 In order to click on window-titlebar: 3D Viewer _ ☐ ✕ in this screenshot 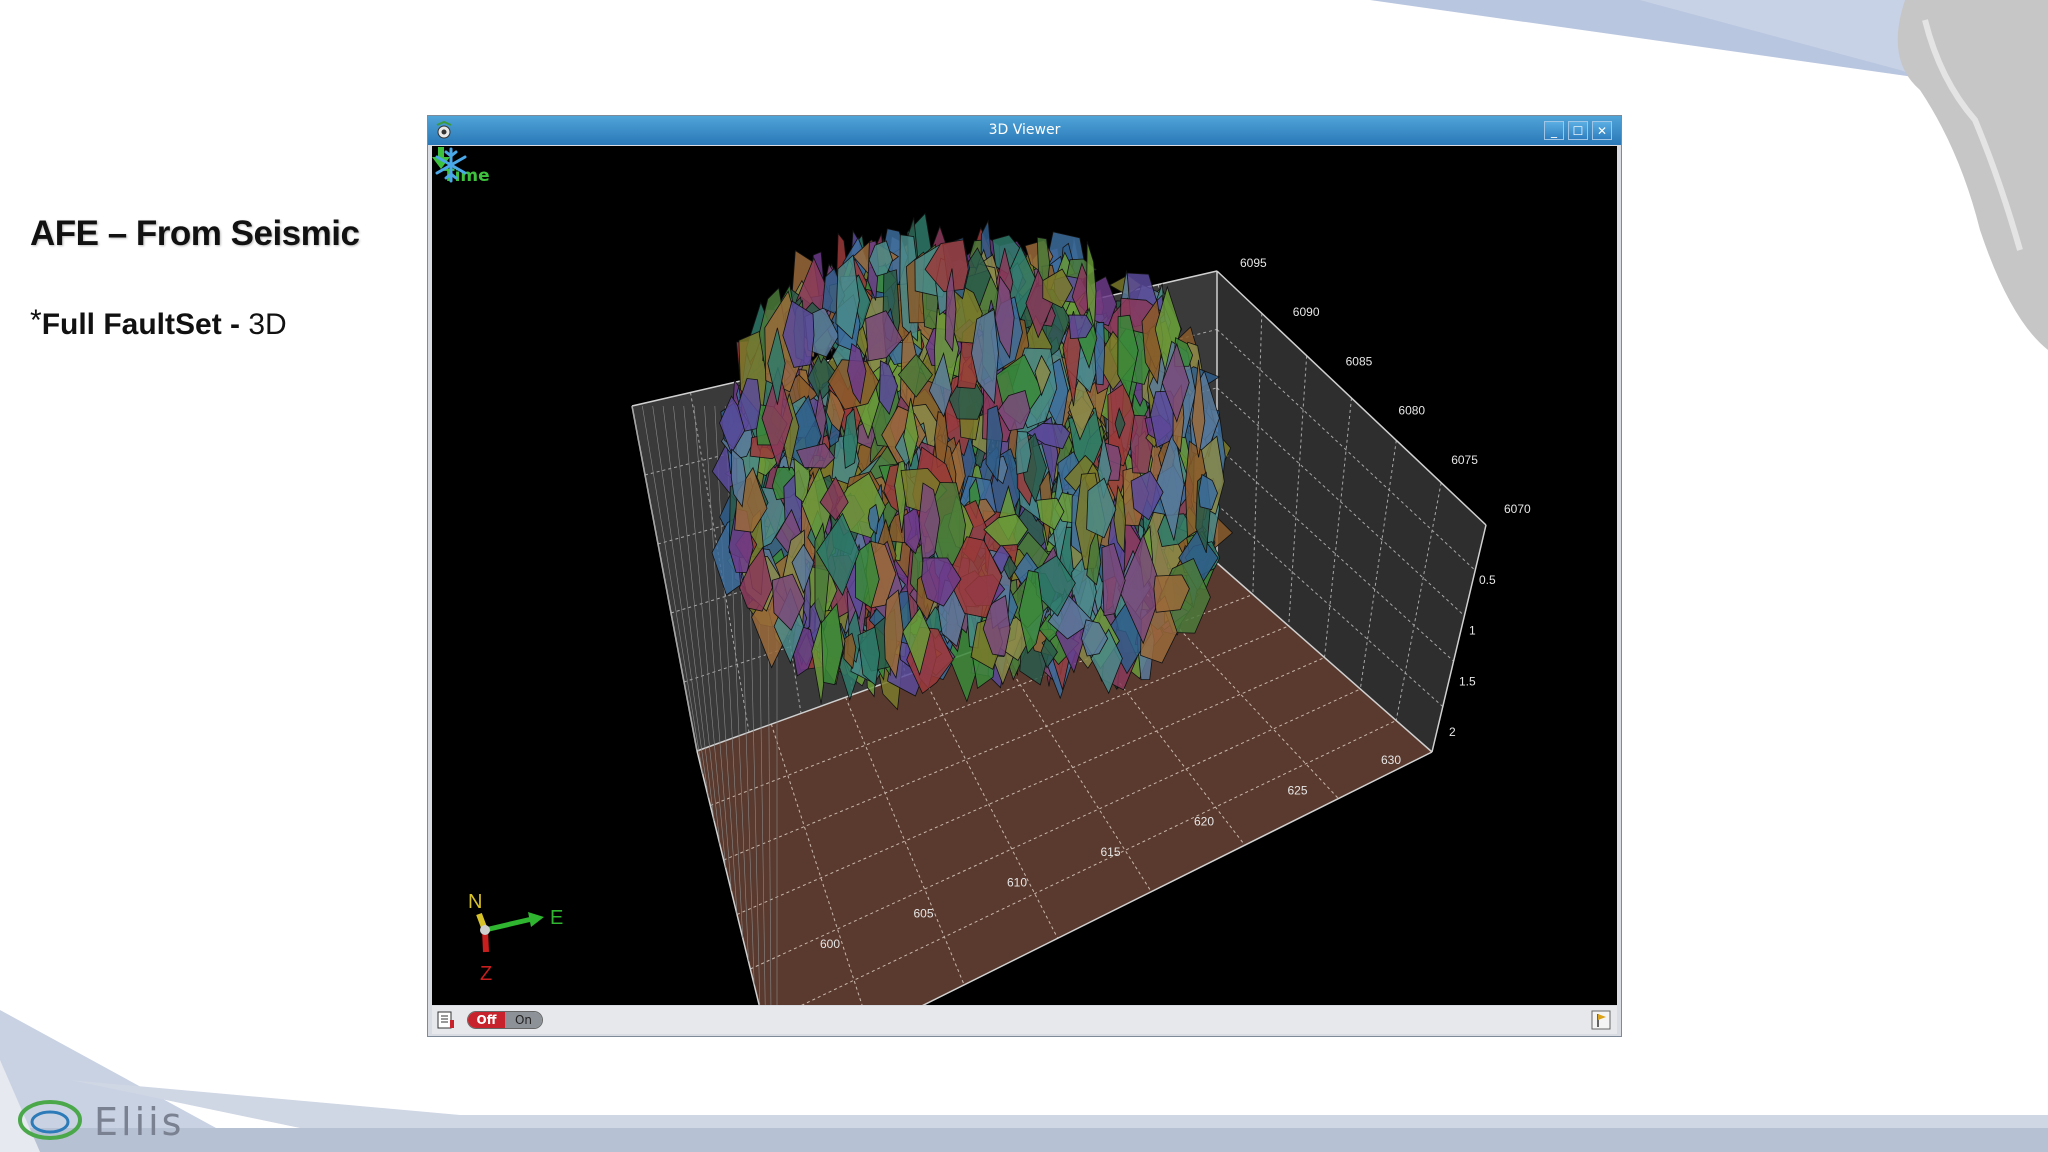, I will do `click(1024, 130)`.